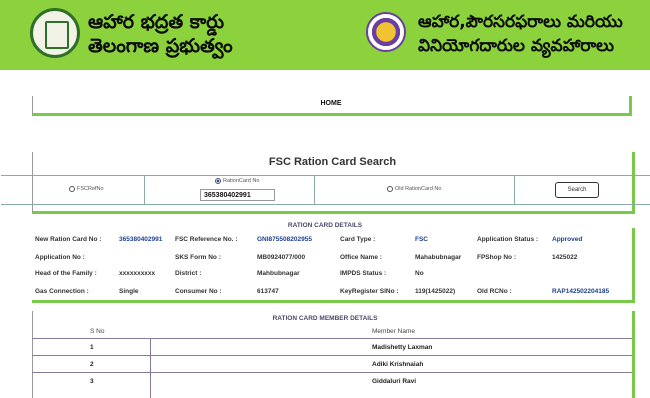 This screenshot has height=398, width=650. What do you see at coordinates (160, 34) in the screenshot?
I see `header-left-title: ఆహార భద్రత కార్డు తెలంగాణ ప్రభుత్వం` at bounding box center [160, 34].